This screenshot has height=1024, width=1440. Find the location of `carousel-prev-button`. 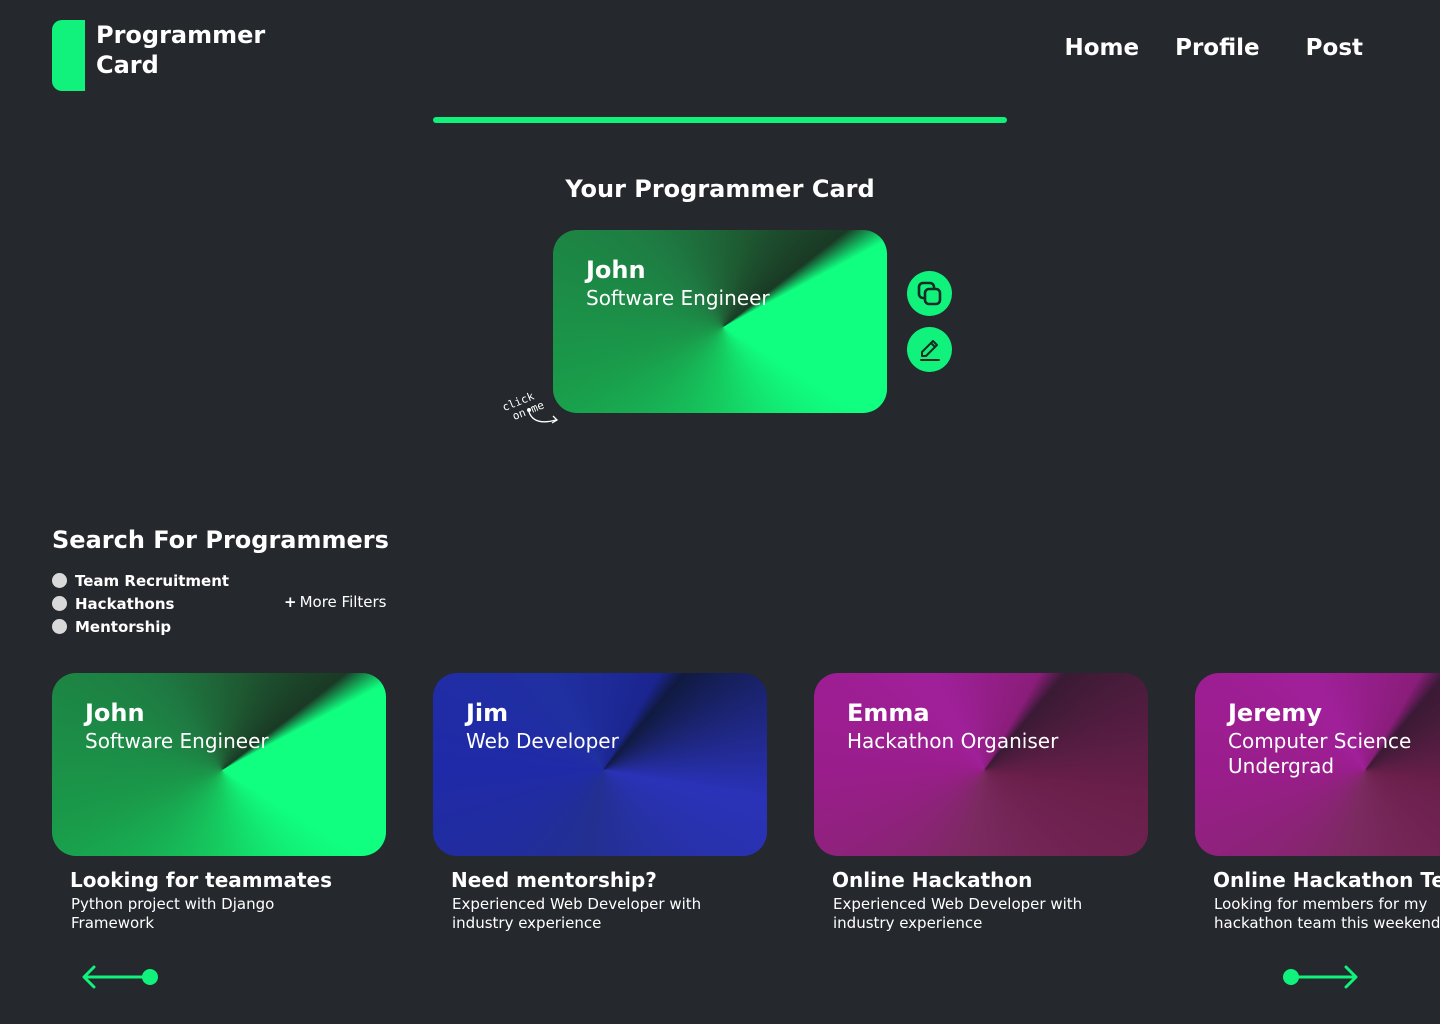

carousel-prev-button is located at coordinates (120, 977).